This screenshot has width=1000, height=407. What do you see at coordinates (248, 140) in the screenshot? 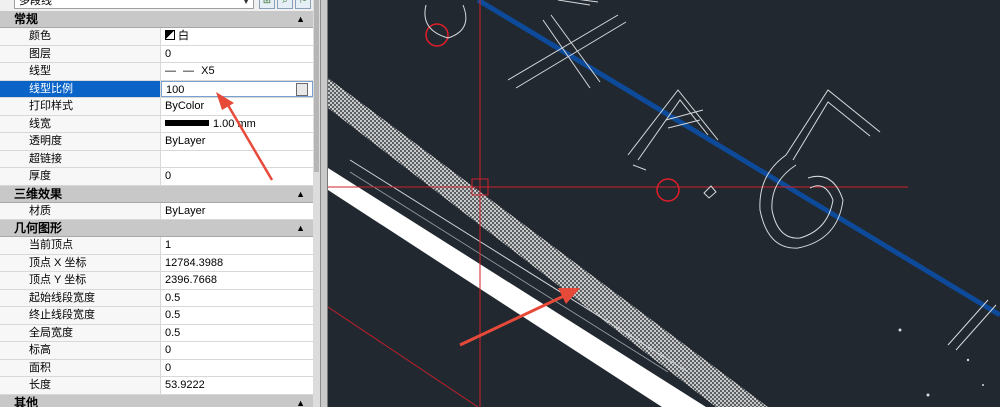
I see `annotation-arrow-shaft` at bounding box center [248, 140].